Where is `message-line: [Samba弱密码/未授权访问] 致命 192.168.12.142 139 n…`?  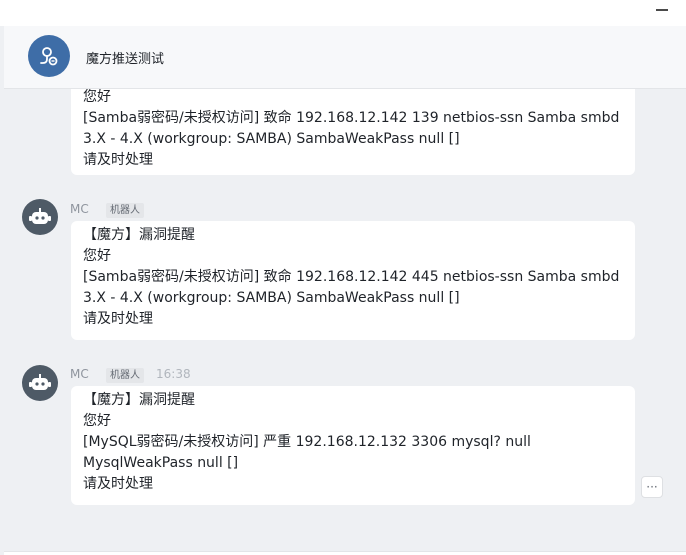 message-line: [Samba弱密码/未授权访问] 致命 192.168.12.142 139 n… is located at coordinates (351, 118).